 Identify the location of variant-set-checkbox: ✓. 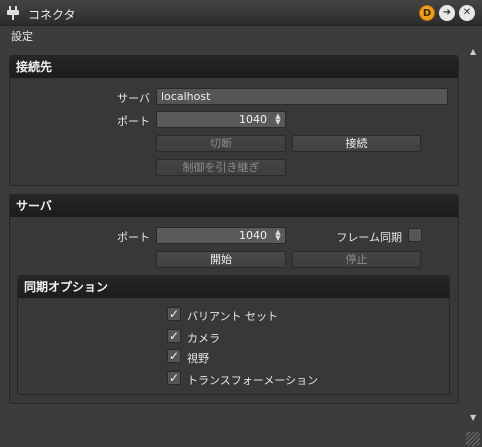
(174, 314).